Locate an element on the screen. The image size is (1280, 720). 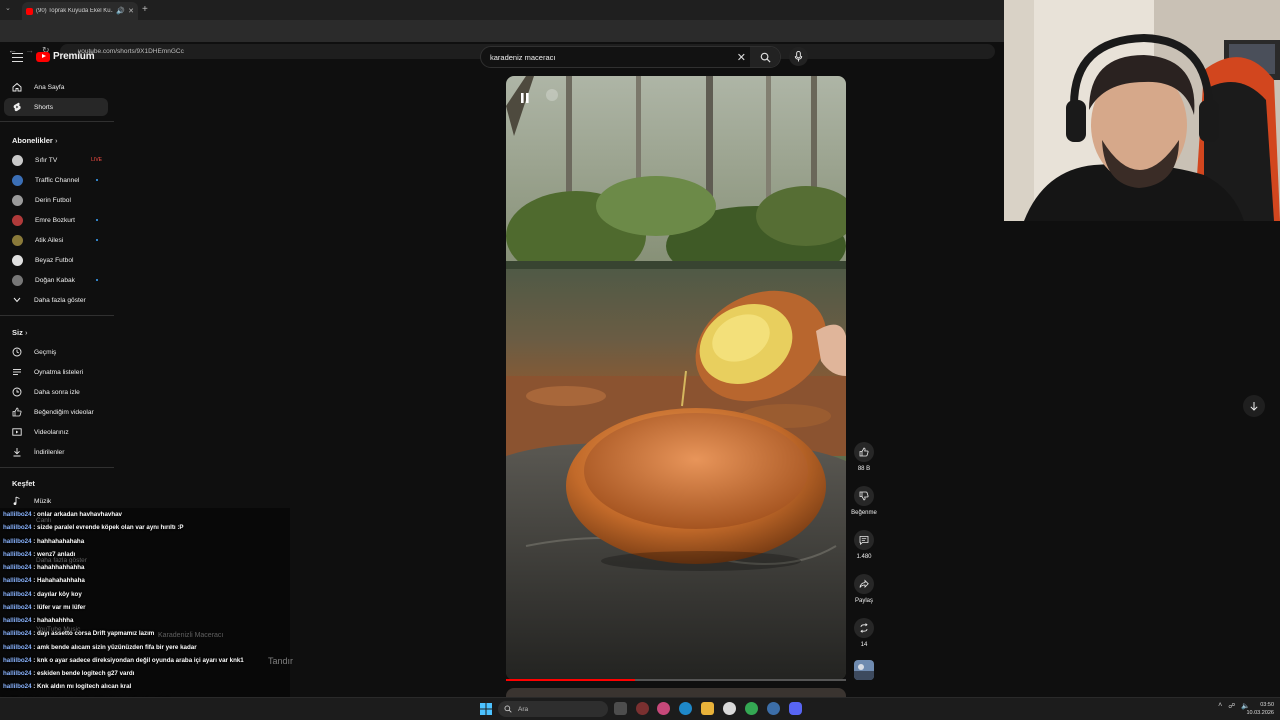
tray-chevron-icon: ˄ is located at coordinates (1220, 706).